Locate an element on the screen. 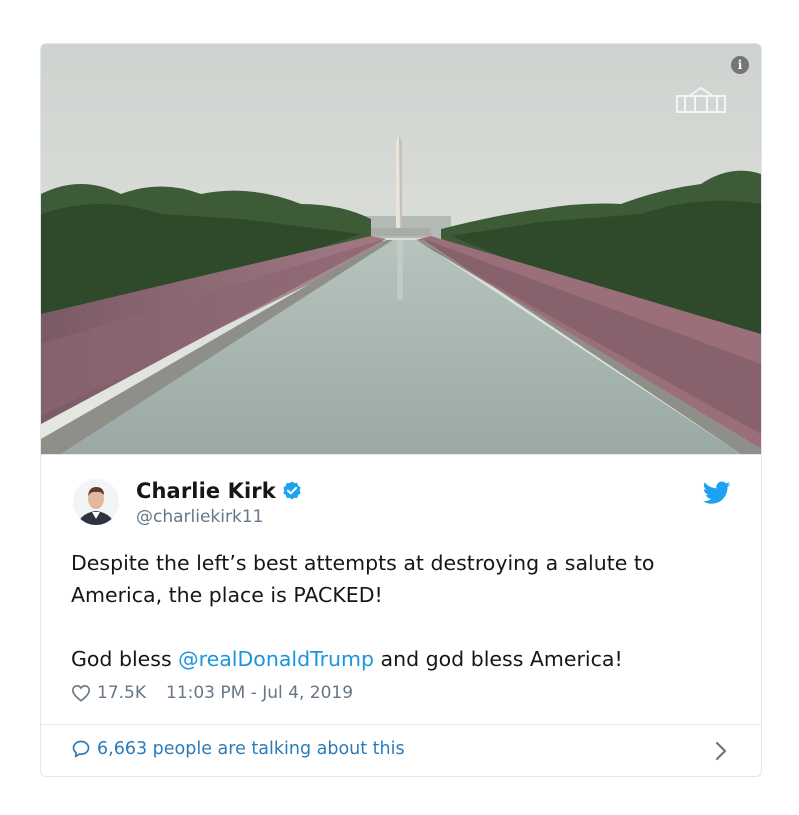 This screenshot has width=799, height=815. author-name-row: Charlie Kirk is located at coordinates (219, 491).